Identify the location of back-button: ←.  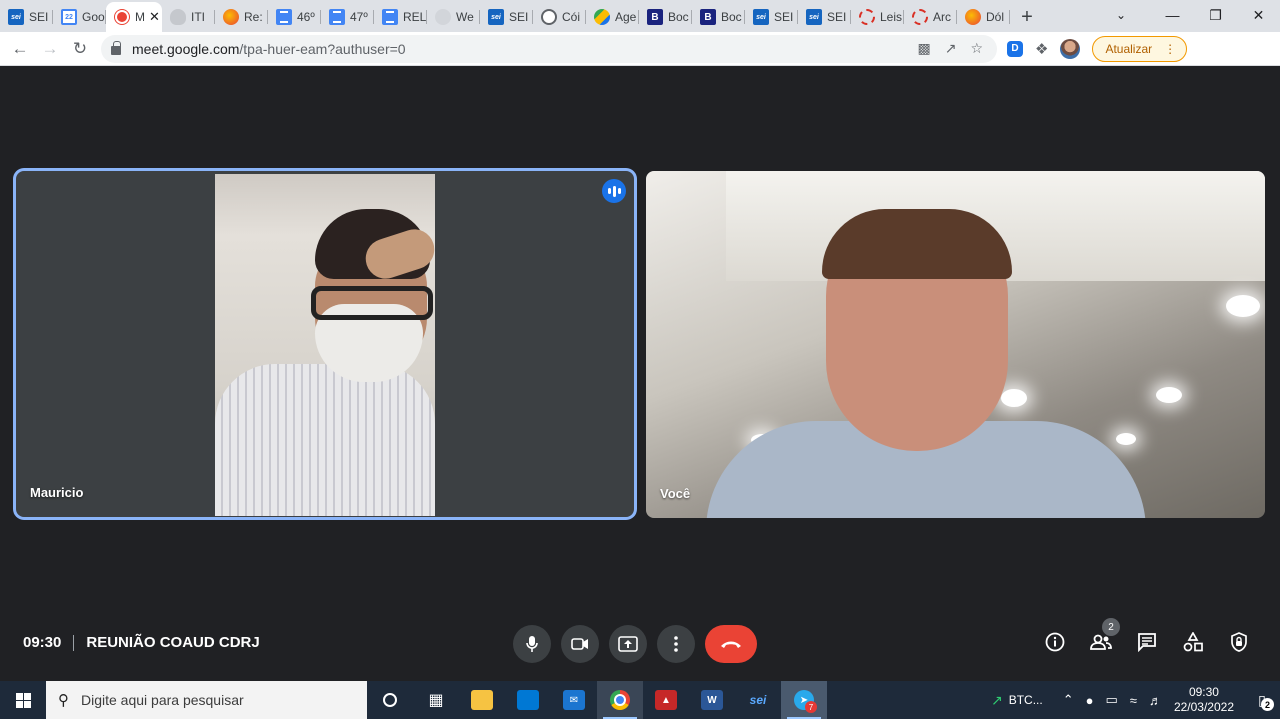
(20, 49).